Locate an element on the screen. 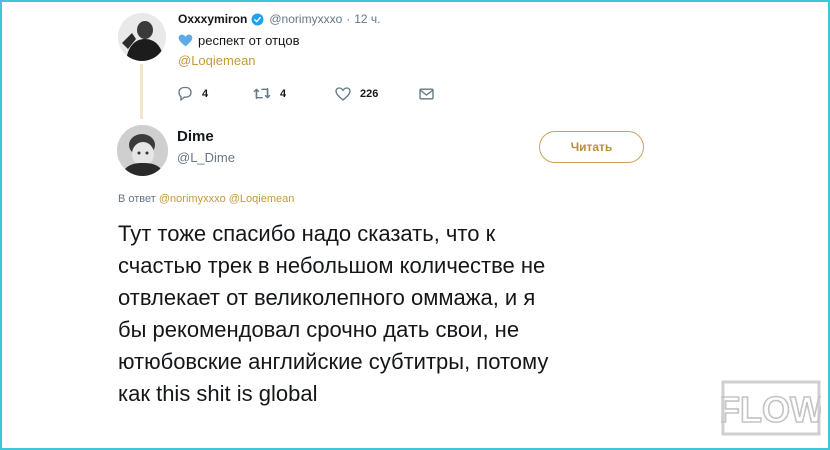 This screenshot has height=450, width=830. thread-connector-line is located at coordinates (141, 91).